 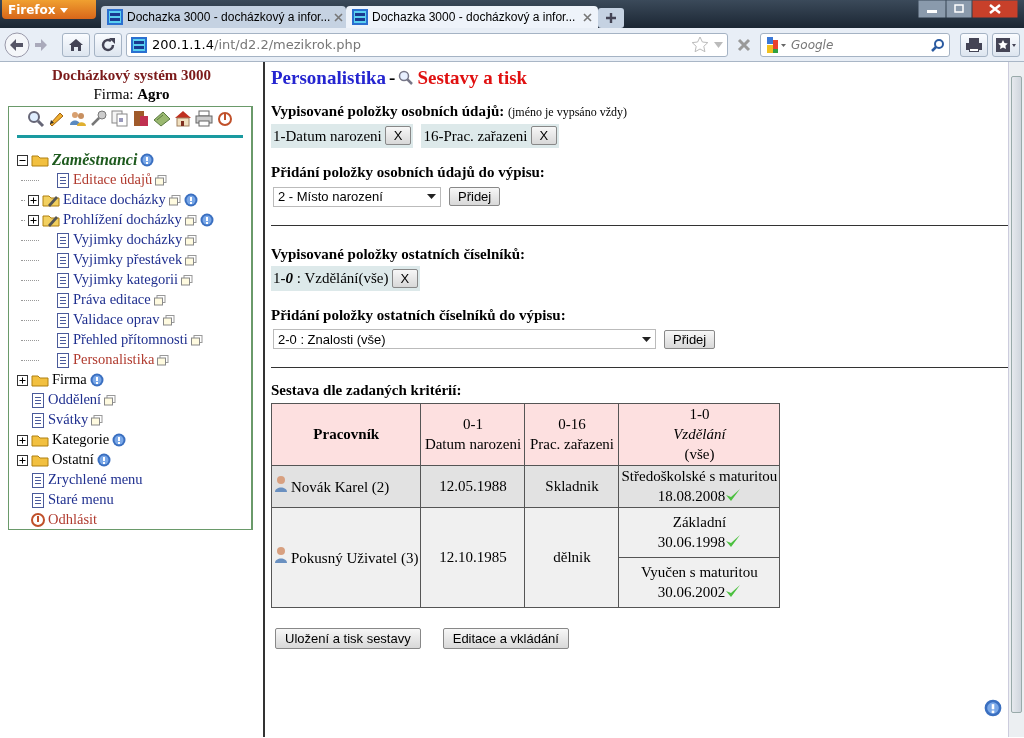 I want to click on menu-item: Svátky, so click(x=68, y=420).